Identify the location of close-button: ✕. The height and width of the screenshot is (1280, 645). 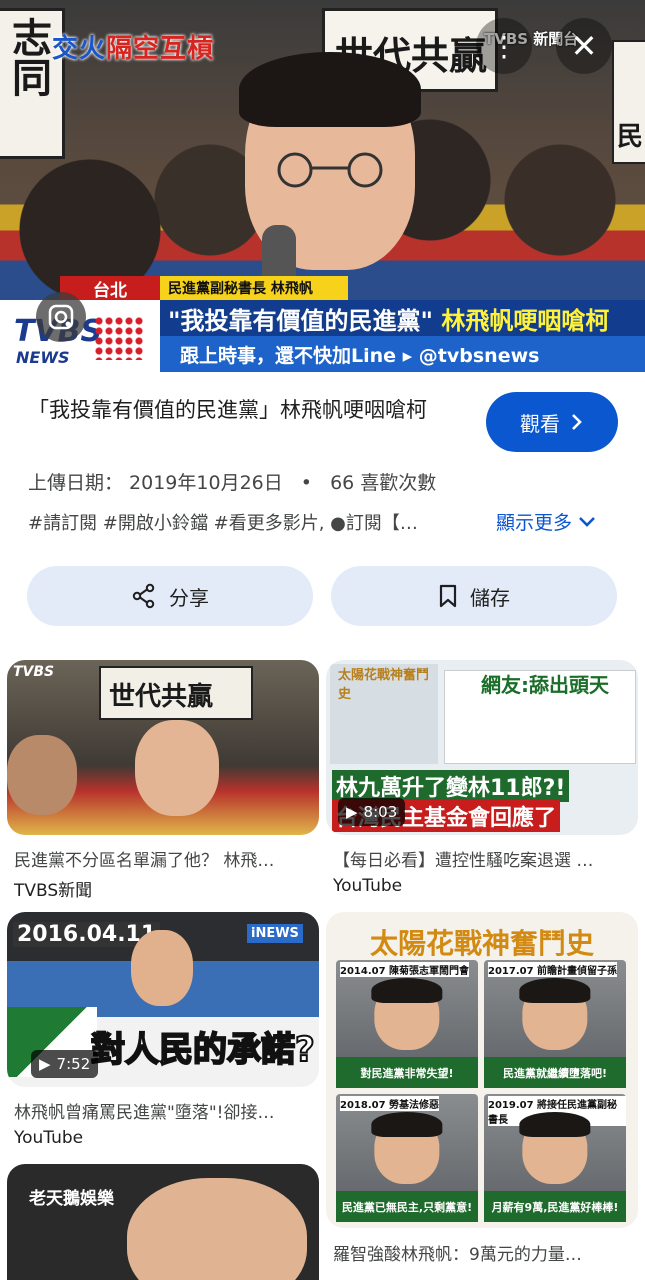
(584, 46).